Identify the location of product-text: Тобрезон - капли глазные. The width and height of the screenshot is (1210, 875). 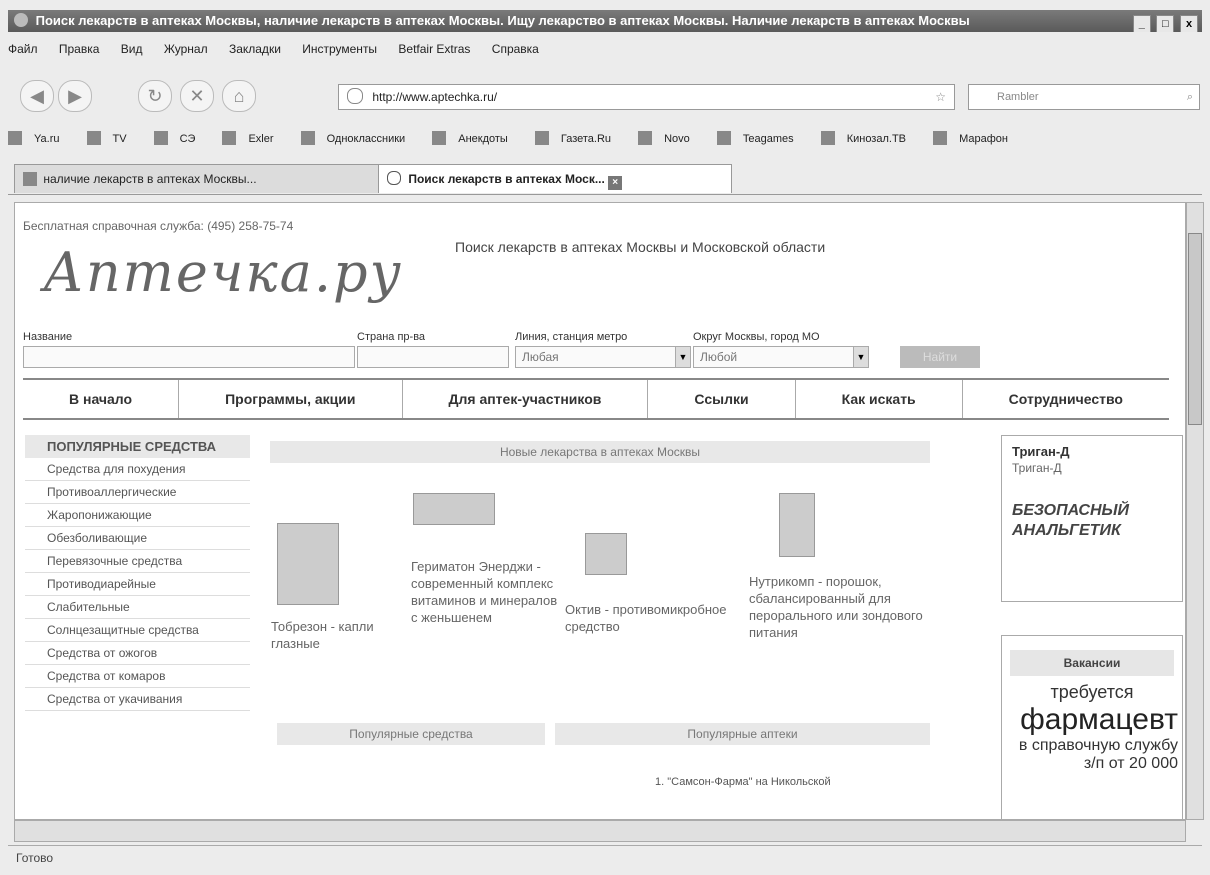
(331, 635).